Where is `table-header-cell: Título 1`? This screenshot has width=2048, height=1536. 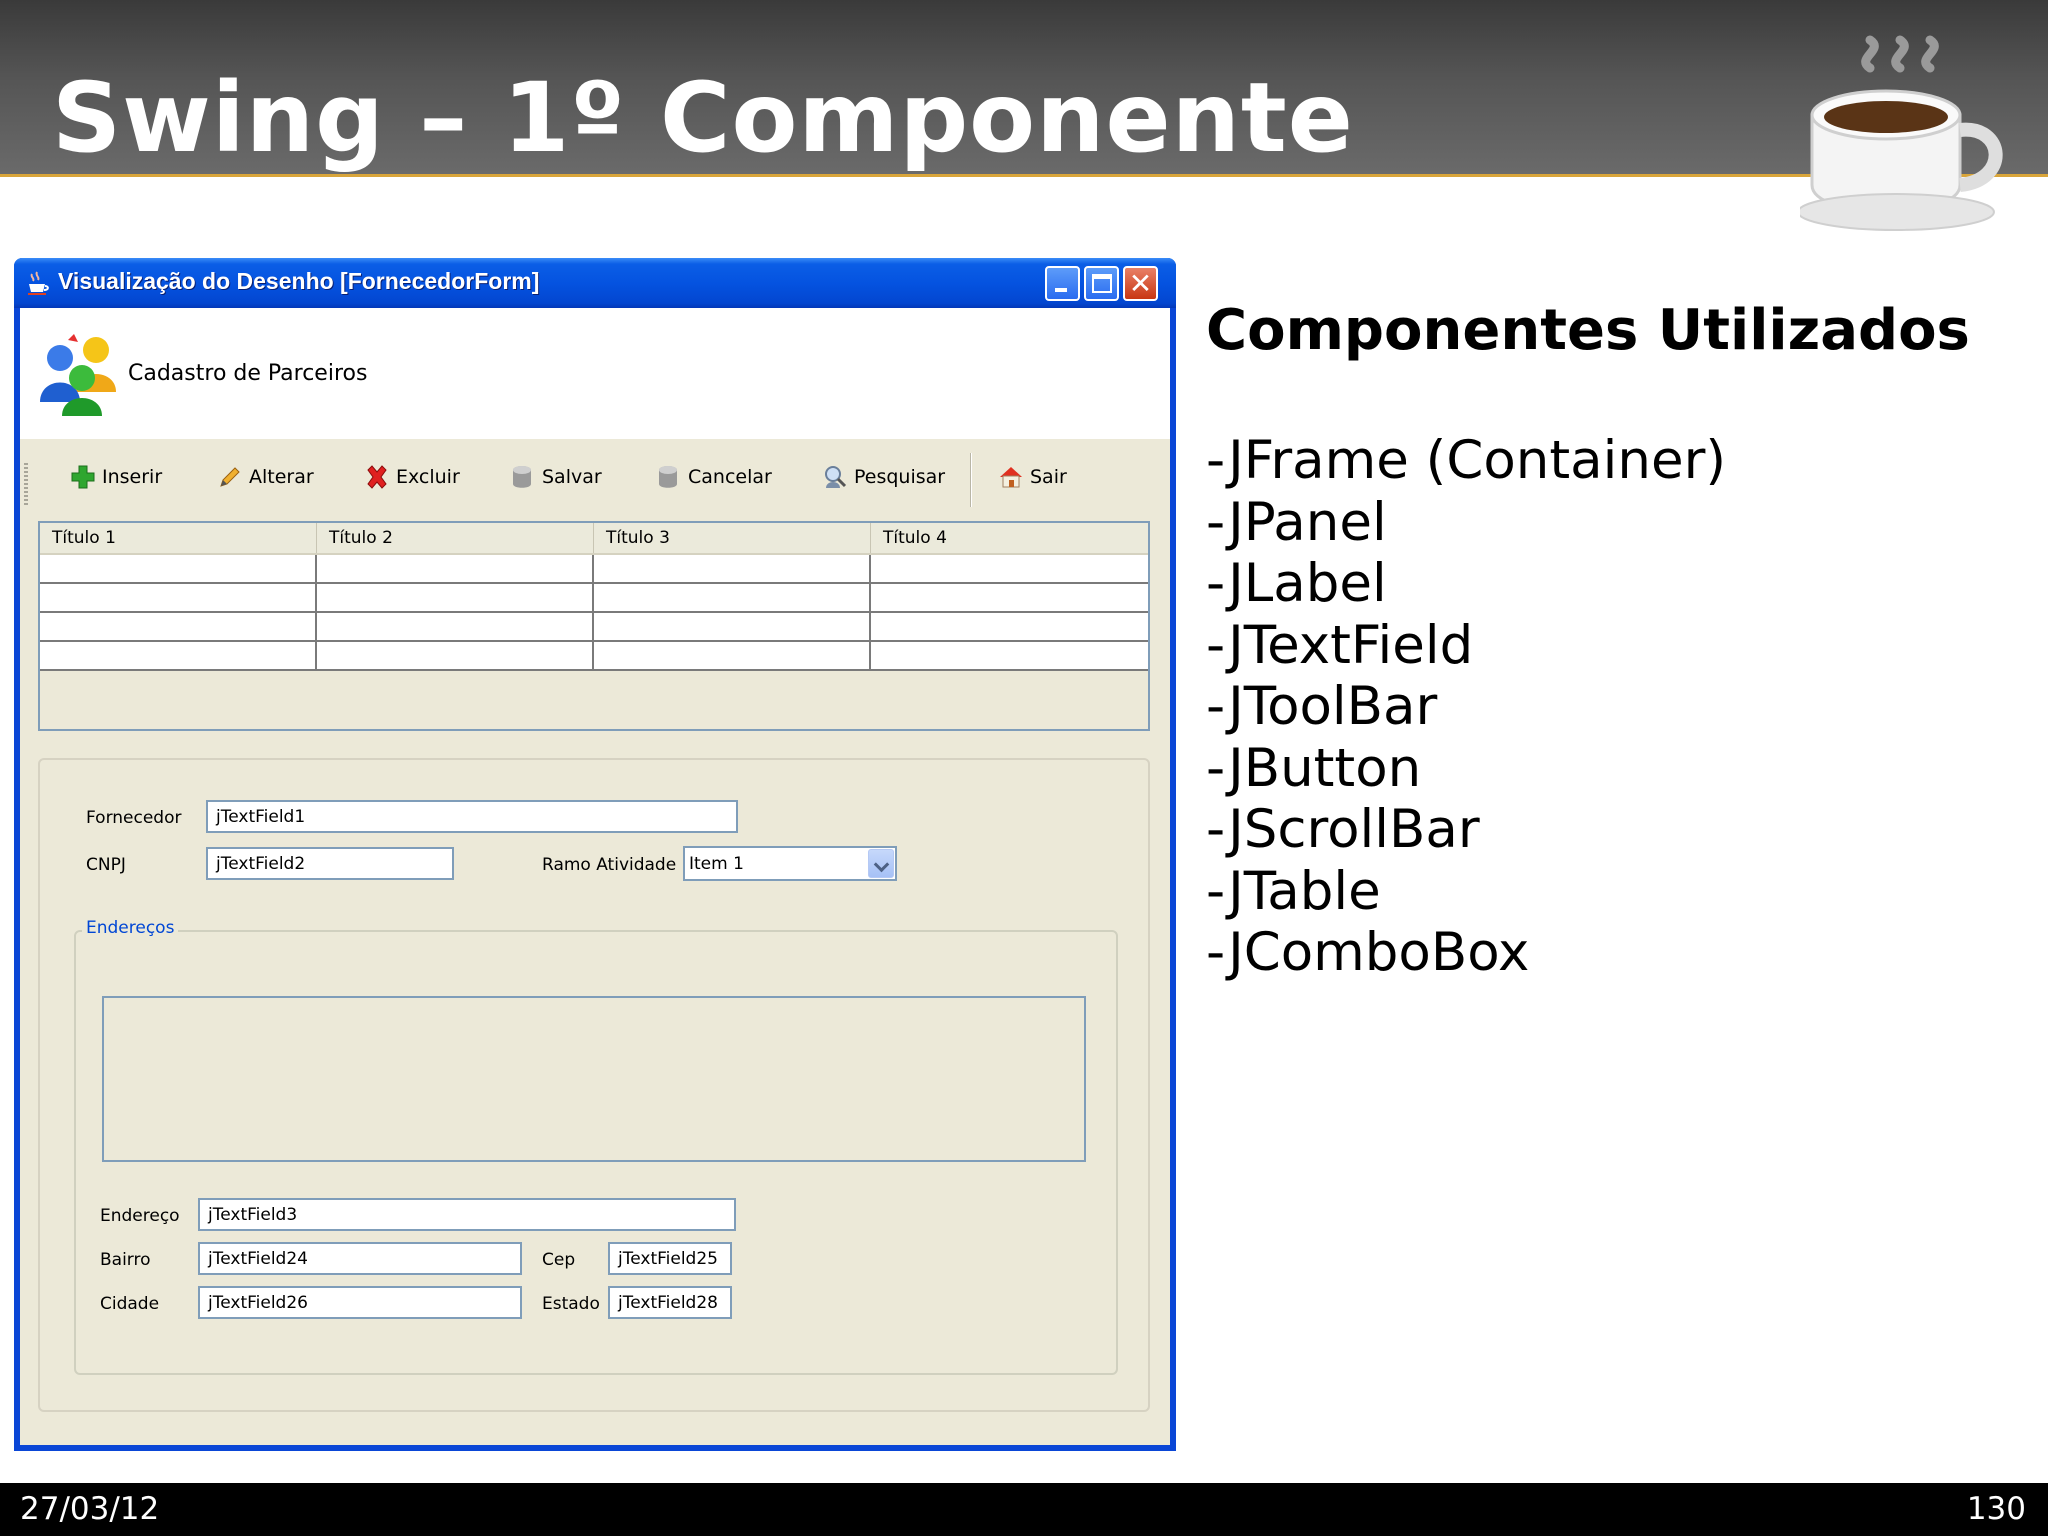 table-header-cell: Título 1 is located at coordinates (178, 538).